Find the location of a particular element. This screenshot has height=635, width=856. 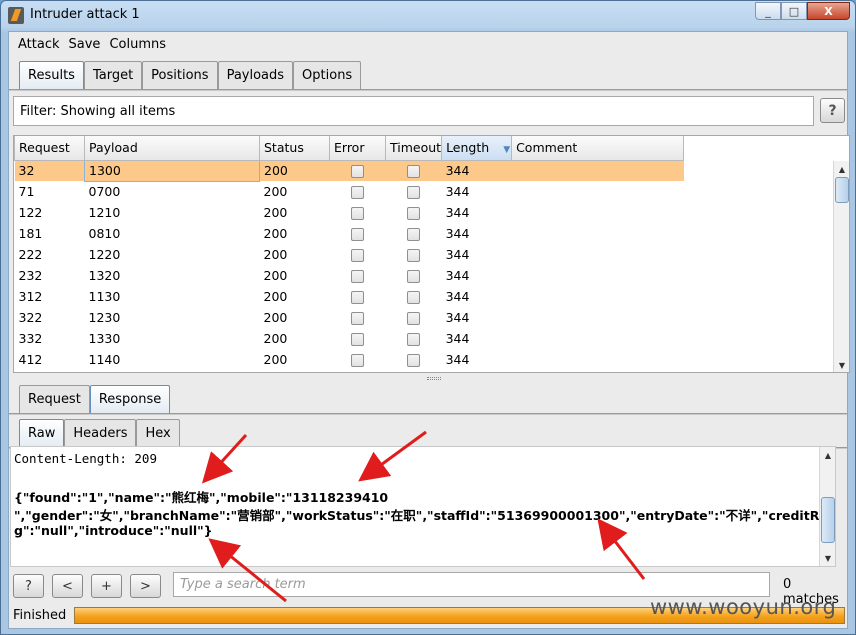

table-scrollbar: ▲ ▼ is located at coordinates (841, 266).